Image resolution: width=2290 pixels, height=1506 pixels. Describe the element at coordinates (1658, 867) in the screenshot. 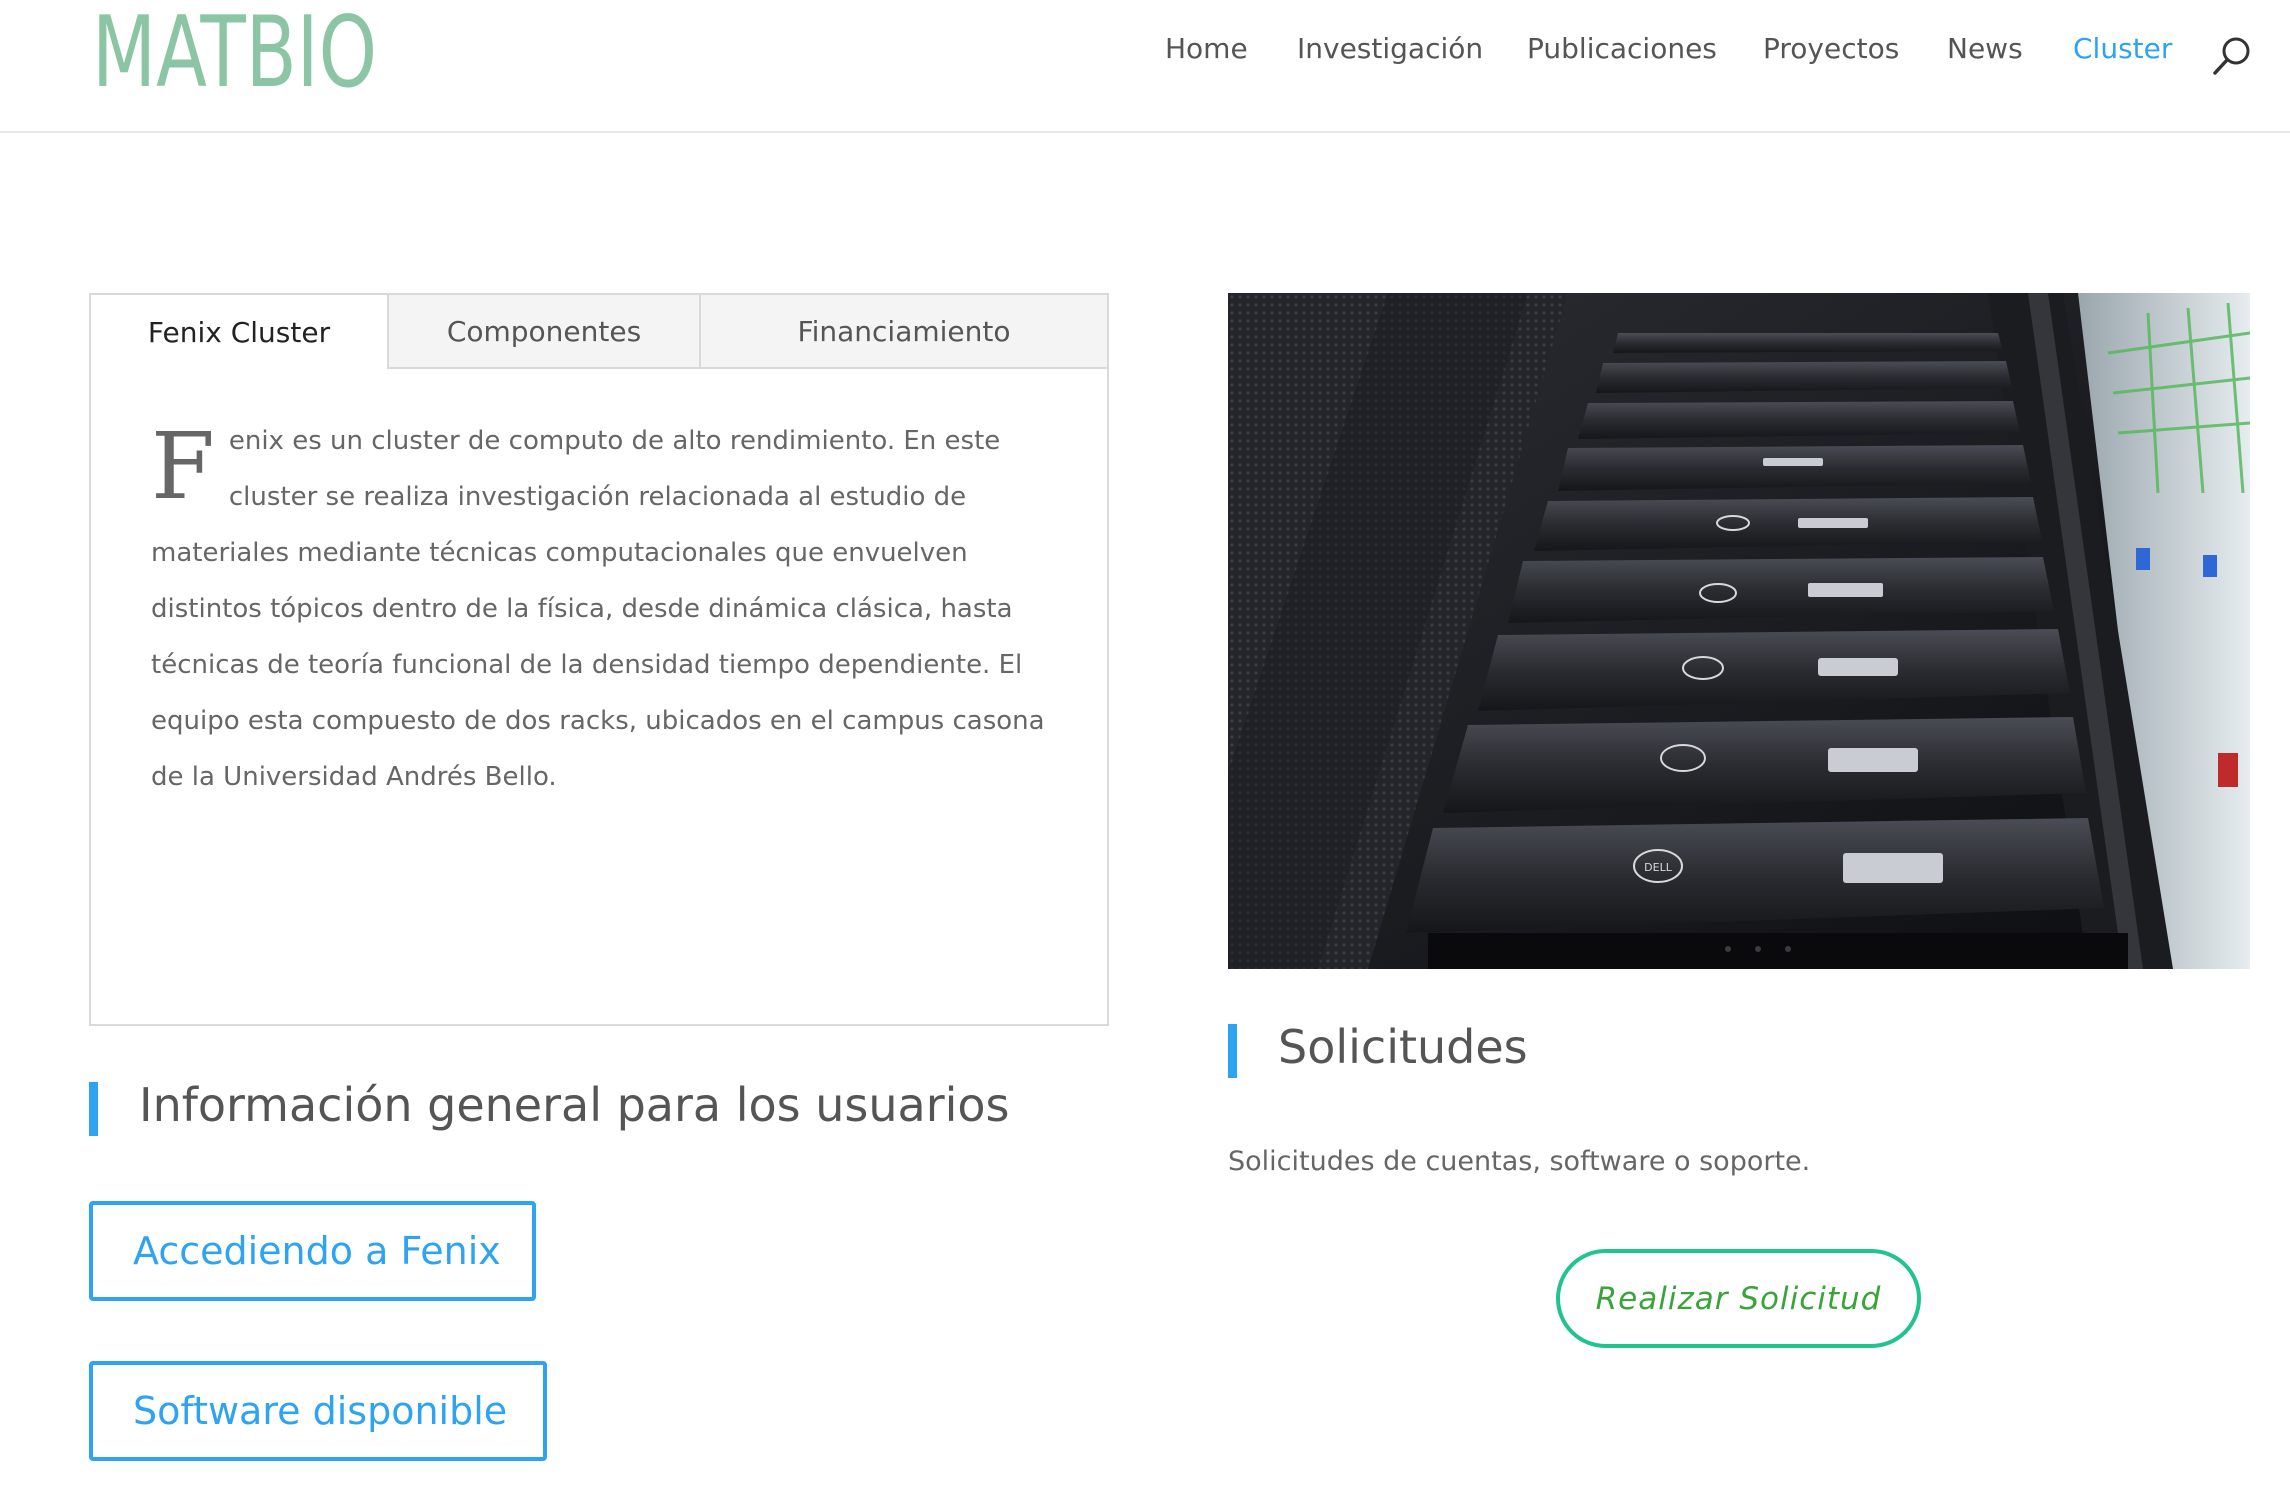

I see `dell-label: DELL` at that location.